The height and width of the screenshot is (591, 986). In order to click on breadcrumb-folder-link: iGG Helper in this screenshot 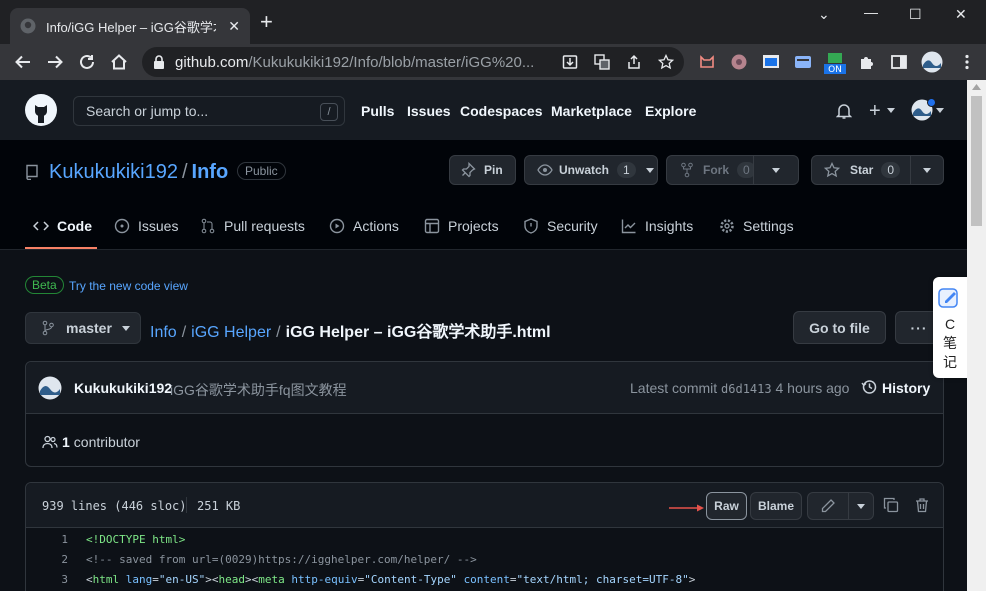, I will do `click(231, 332)`.